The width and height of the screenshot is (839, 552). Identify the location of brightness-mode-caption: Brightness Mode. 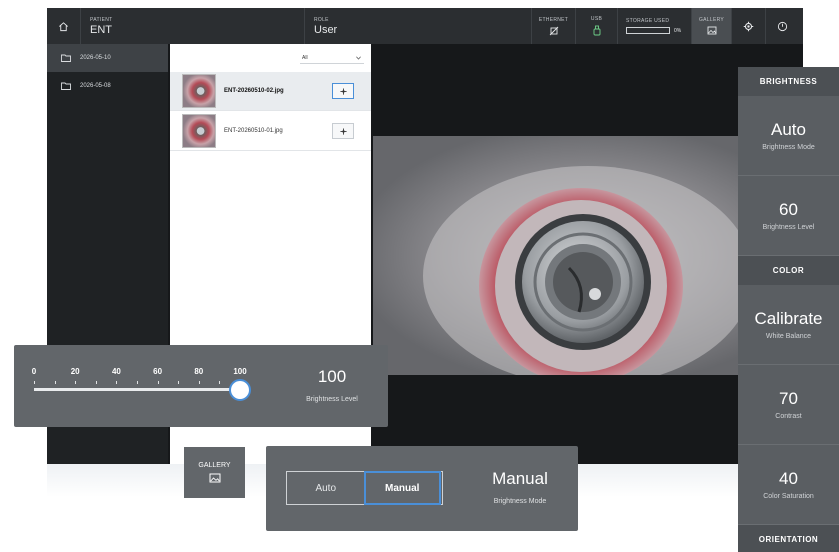
(520, 501).